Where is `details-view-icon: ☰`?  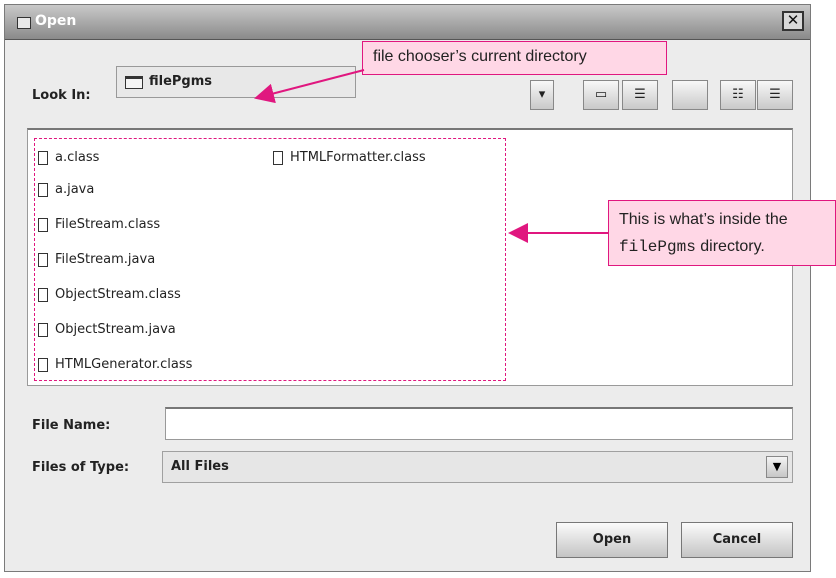 details-view-icon: ☰ is located at coordinates (775, 94).